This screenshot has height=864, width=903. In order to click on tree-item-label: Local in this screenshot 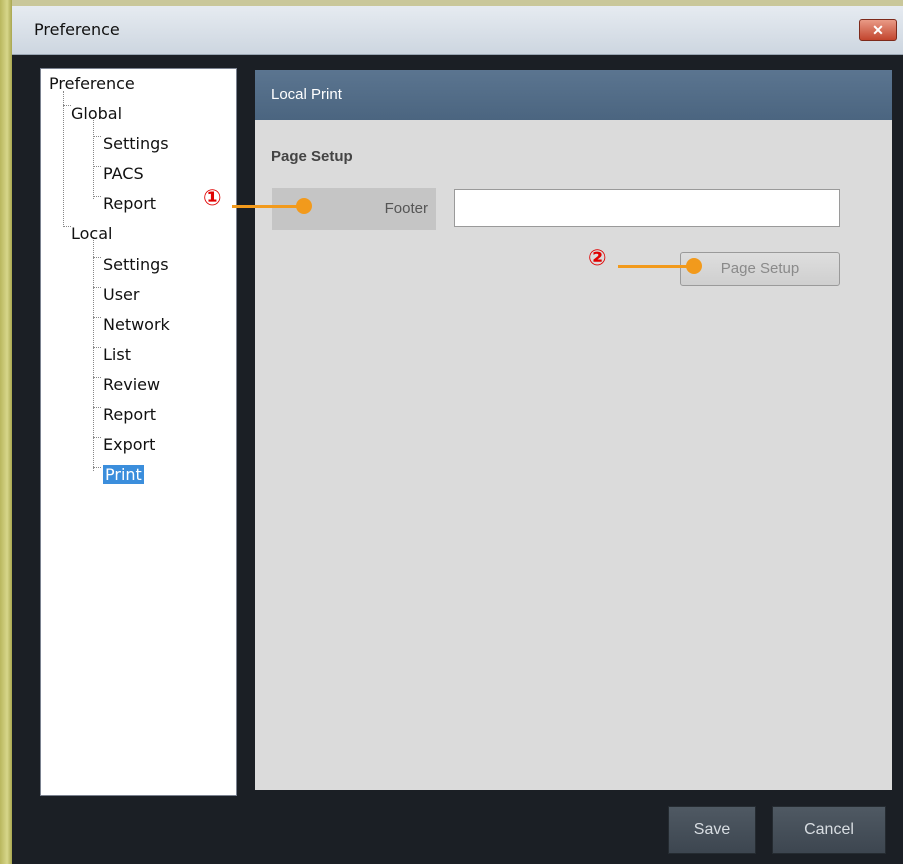, I will do `click(92, 233)`.